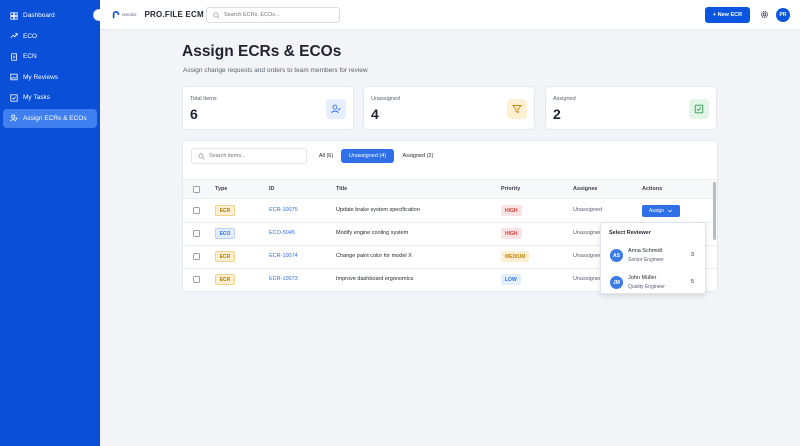 The height and width of the screenshot is (446, 800). What do you see at coordinates (116, 14) in the screenshot?
I see `logo-icon` at bounding box center [116, 14].